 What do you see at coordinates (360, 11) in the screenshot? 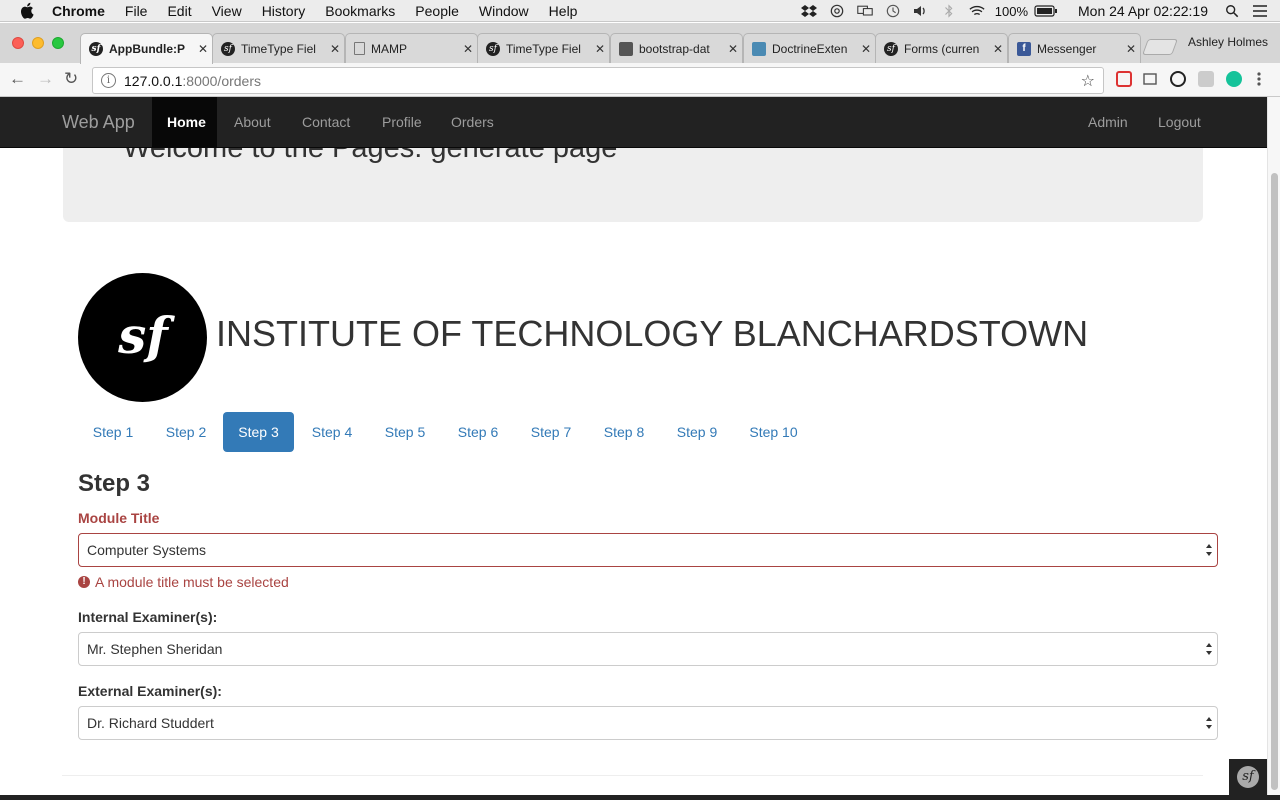
I see `menu-bookmarks: Bookmarks` at bounding box center [360, 11].